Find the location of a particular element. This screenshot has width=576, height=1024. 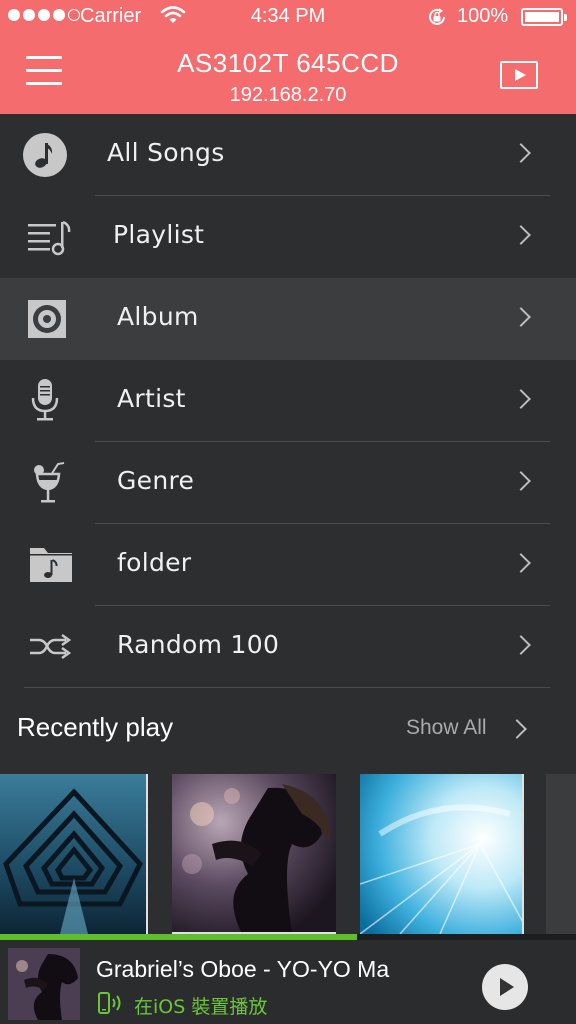

menu-item-artist: Artist is located at coordinates (288, 401).